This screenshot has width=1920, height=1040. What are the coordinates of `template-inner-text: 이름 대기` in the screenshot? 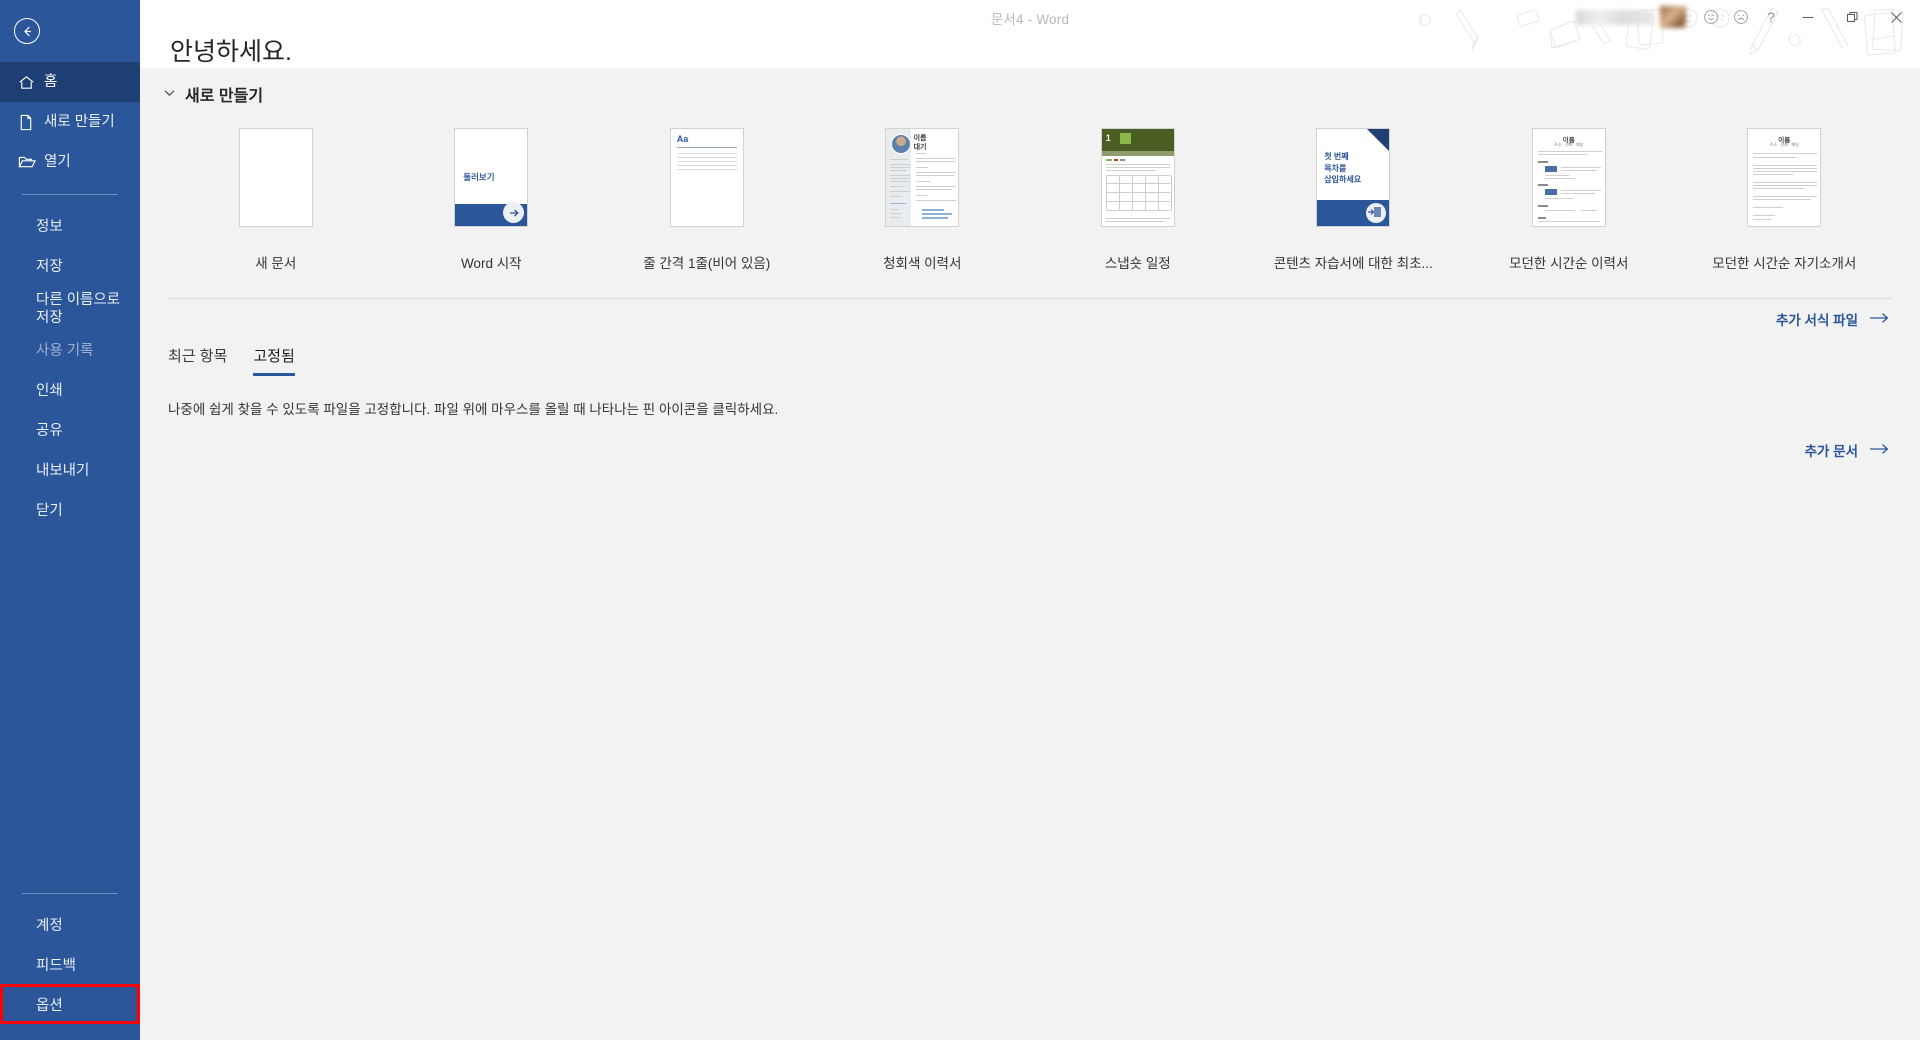 It's located at (920, 143).